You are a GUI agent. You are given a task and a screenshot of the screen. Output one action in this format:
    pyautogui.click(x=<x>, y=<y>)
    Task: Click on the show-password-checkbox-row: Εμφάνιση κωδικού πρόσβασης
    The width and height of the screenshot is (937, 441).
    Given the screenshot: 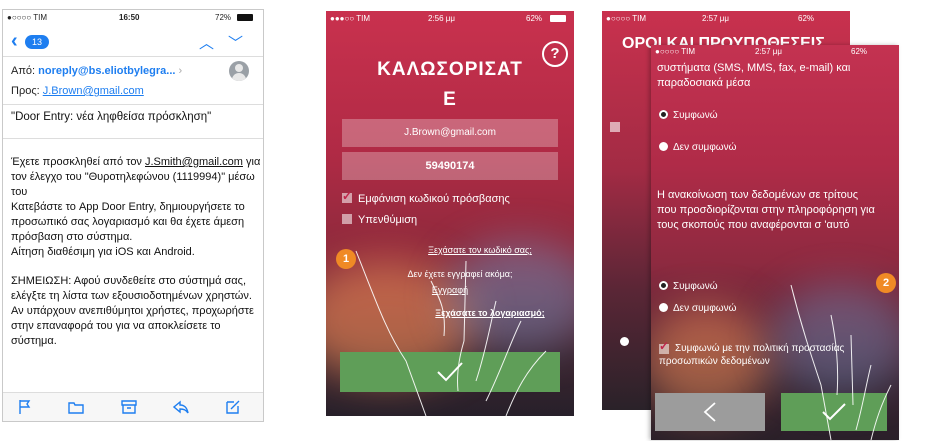 What is the action you would take?
    pyautogui.click(x=426, y=197)
    